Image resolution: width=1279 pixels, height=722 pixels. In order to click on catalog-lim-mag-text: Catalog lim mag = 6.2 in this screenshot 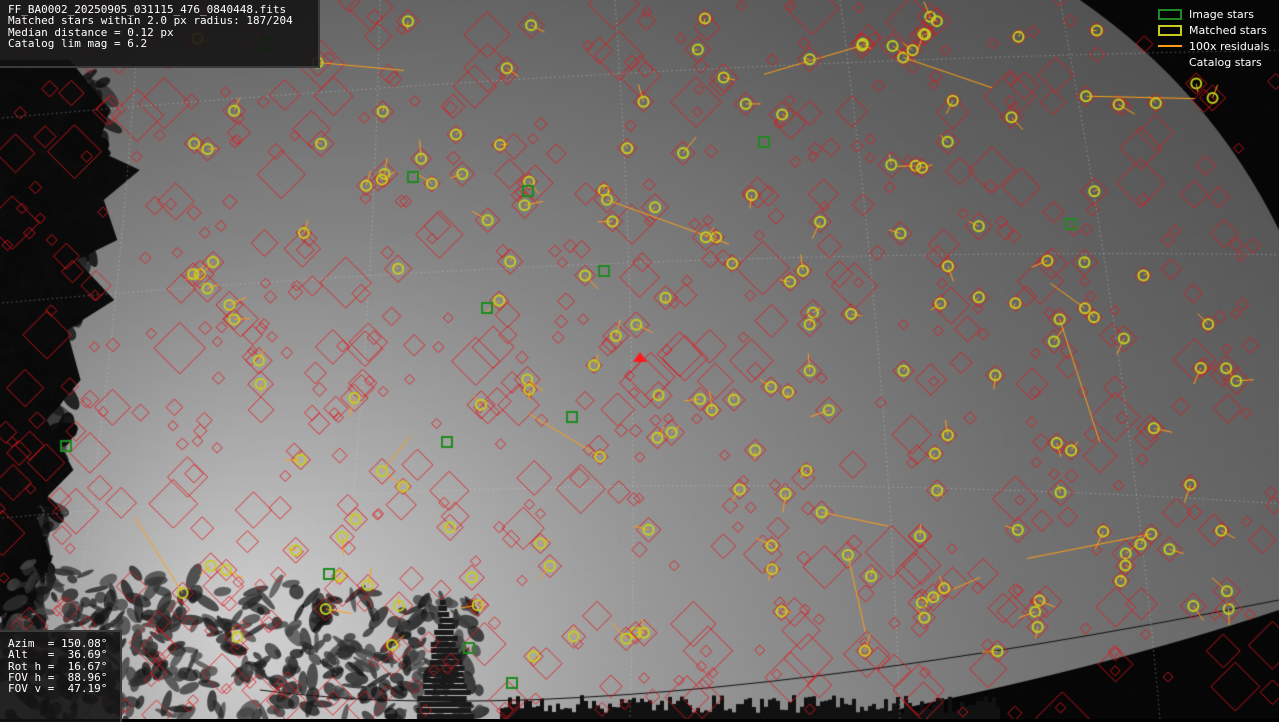, I will do `click(78, 43)`.